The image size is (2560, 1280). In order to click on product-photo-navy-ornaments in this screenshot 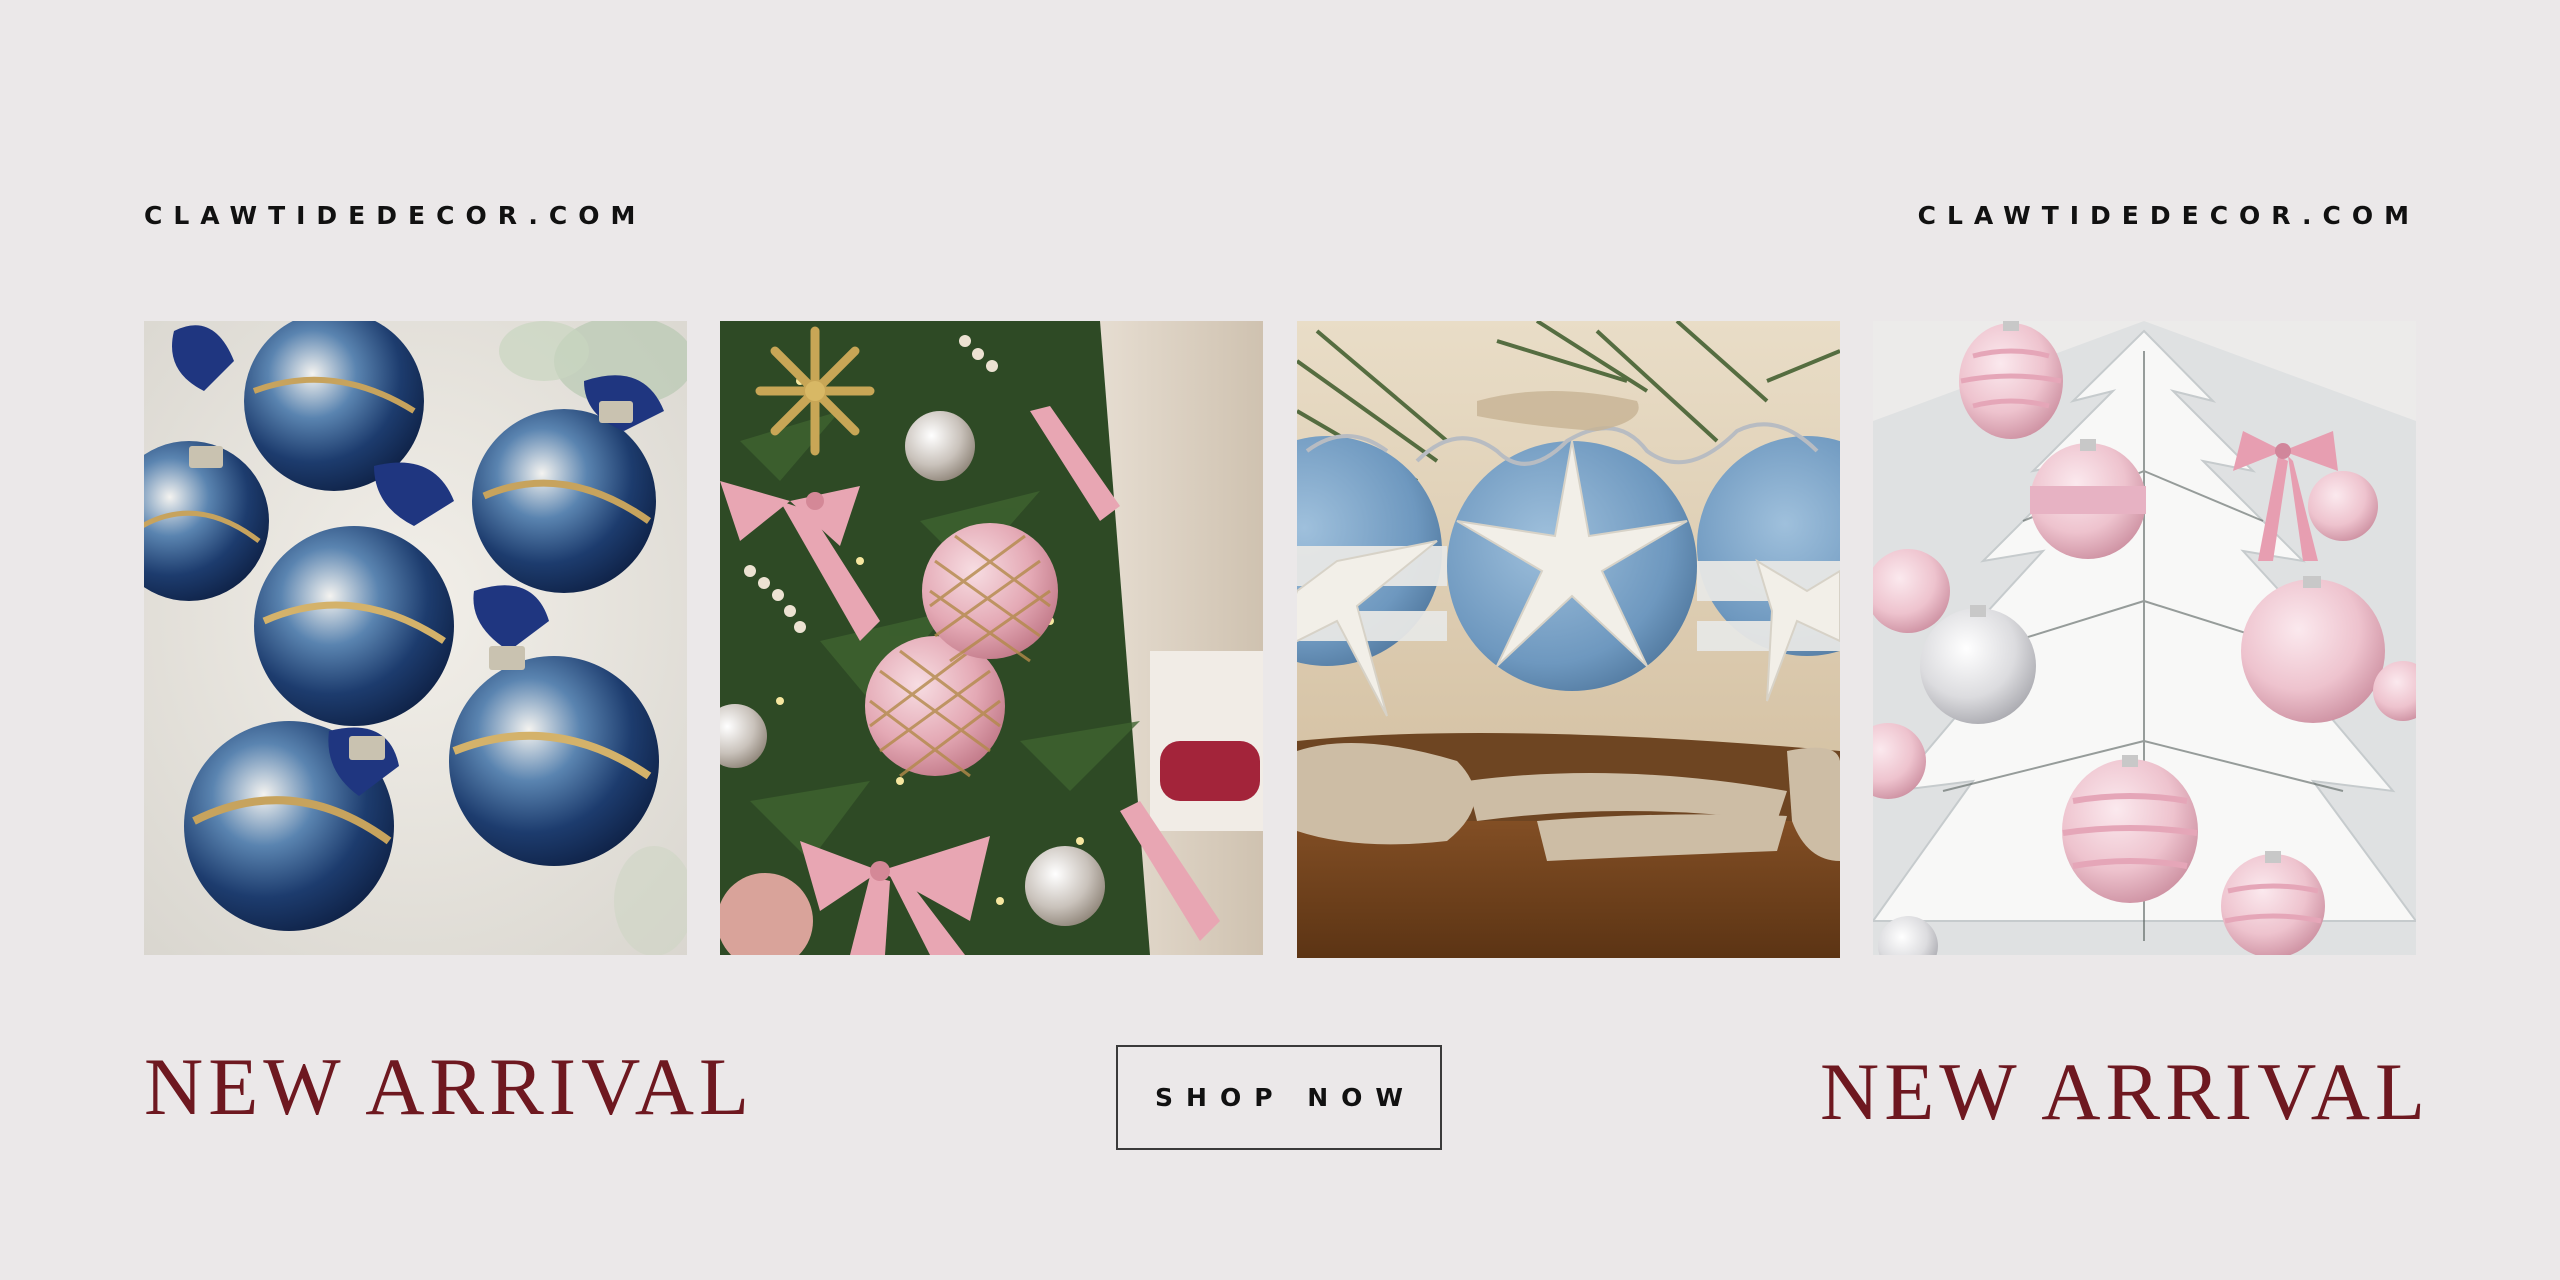, I will do `click(415, 638)`.